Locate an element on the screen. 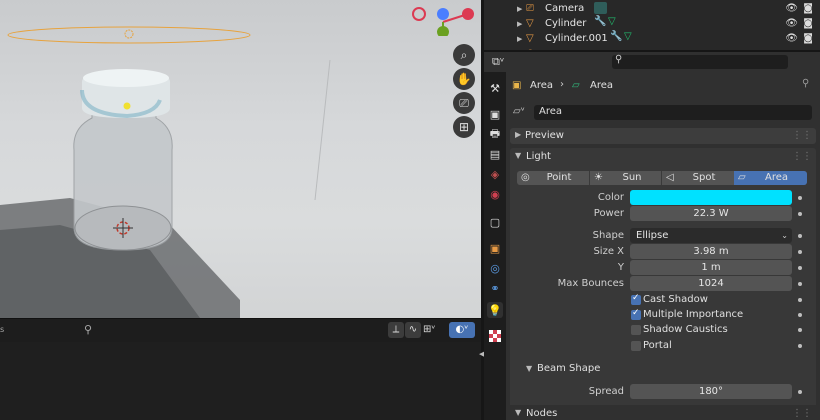  datablock-name-text: Area is located at coordinates (551, 111).